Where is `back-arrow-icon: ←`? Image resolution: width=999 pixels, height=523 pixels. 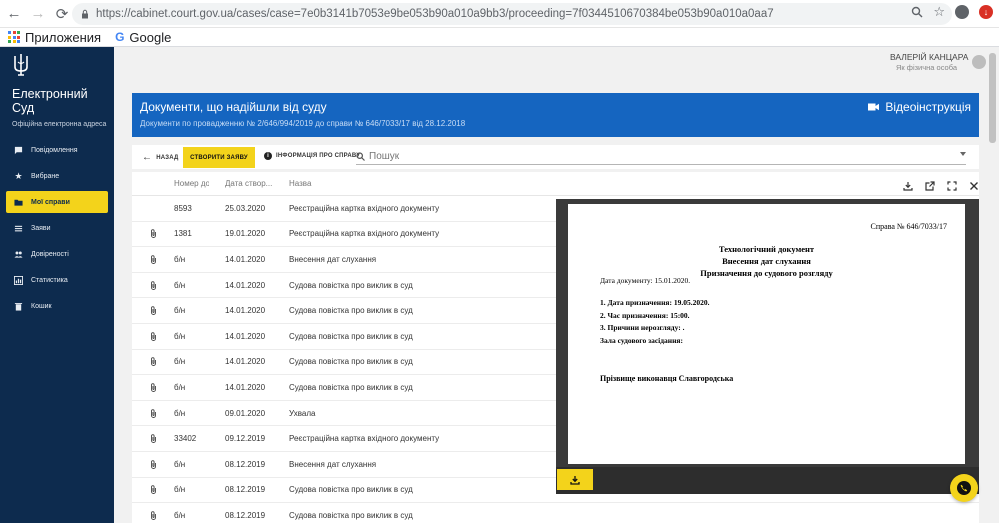 back-arrow-icon: ← is located at coordinates (14, 14).